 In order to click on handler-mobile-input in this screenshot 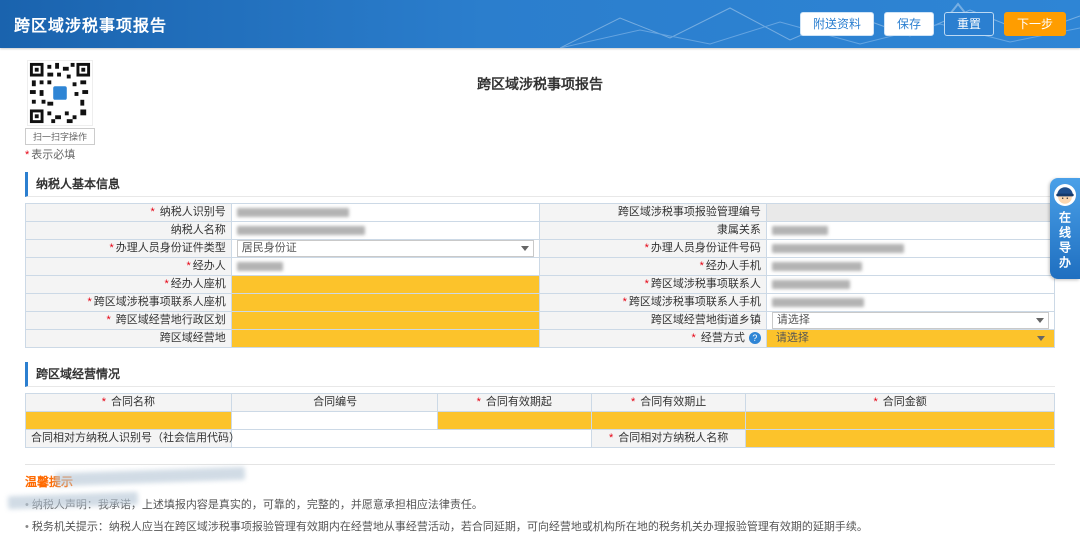, I will do `click(910, 266)`.